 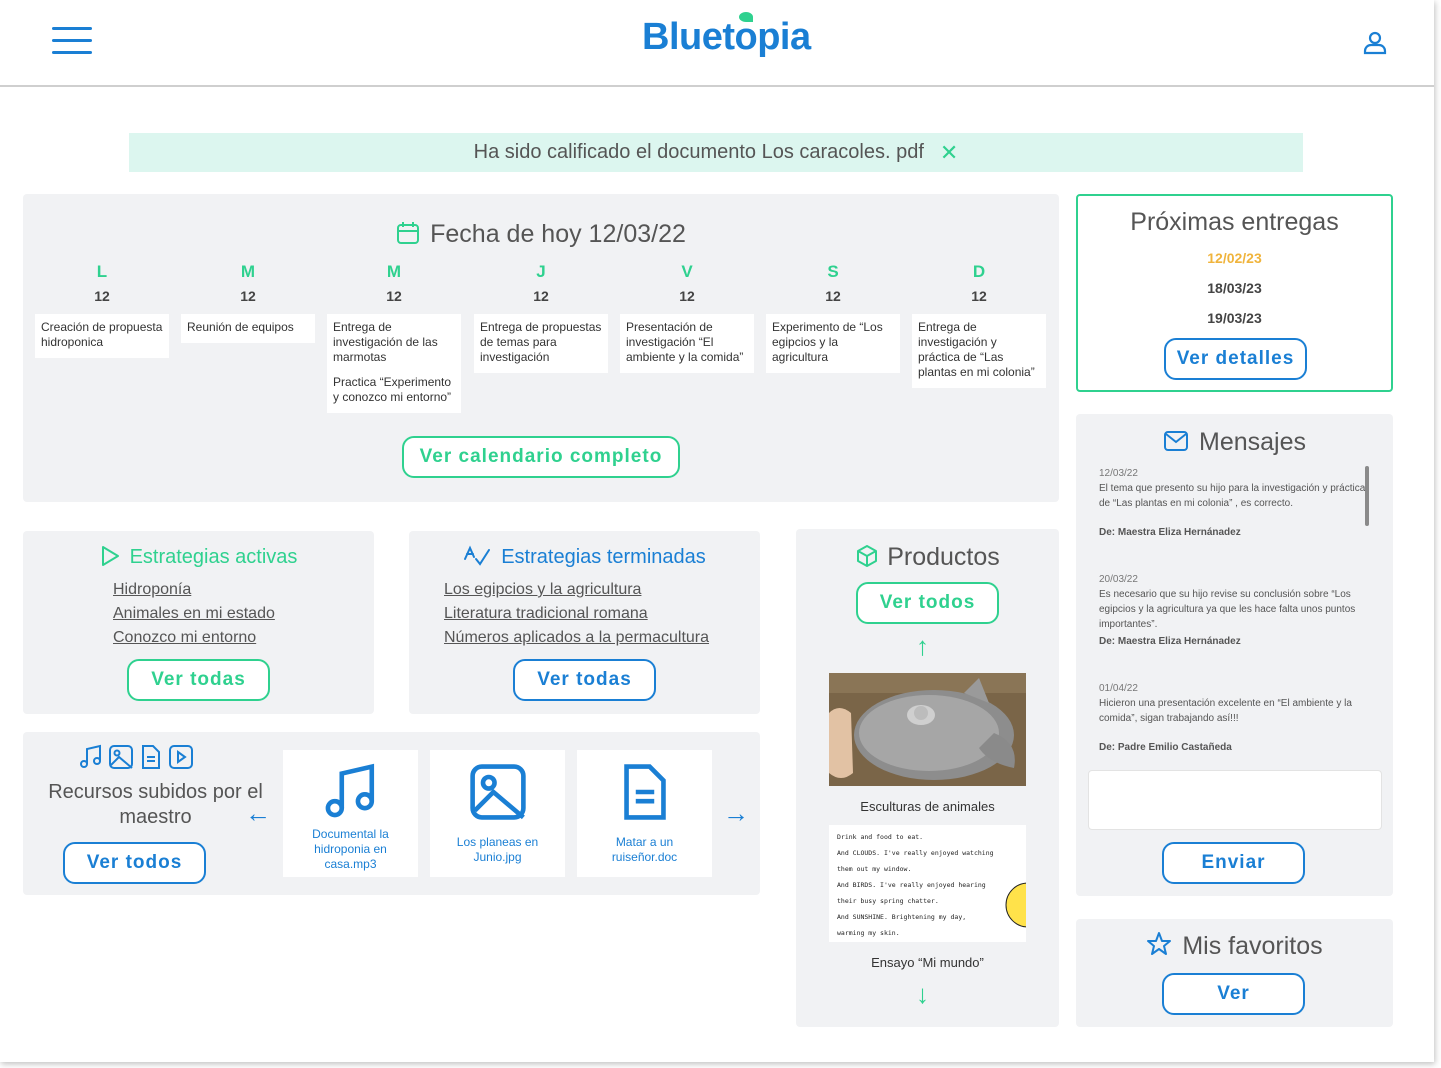 I want to click on view-all-resources-button: Ver todos, so click(x=134, y=863).